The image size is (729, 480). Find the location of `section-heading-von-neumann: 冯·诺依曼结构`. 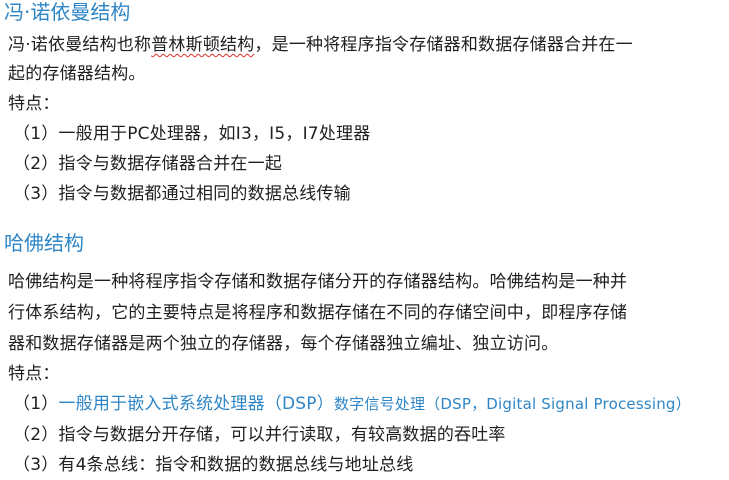

section-heading-von-neumann: 冯·诺依曼结构 is located at coordinates (67, 12).